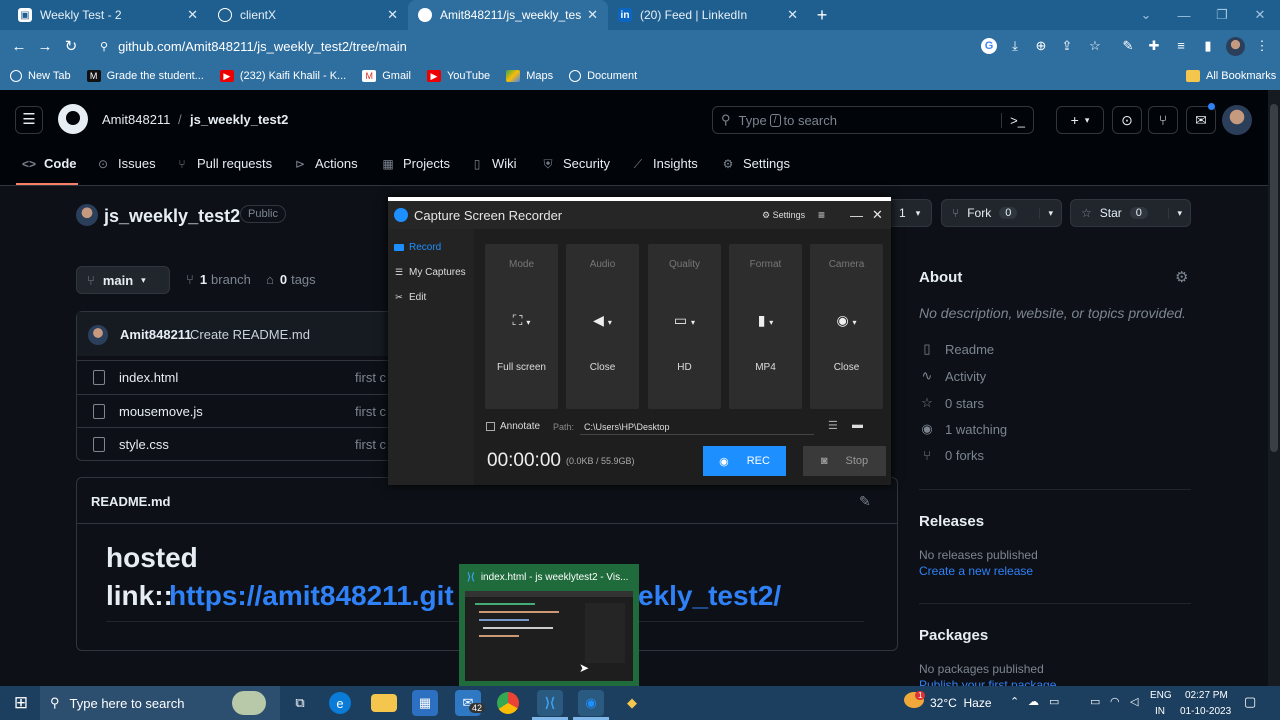 The width and height of the screenshot is (1280, 720). I want to click on tray-chevron-icon: ⌃, so click(1014, 701).